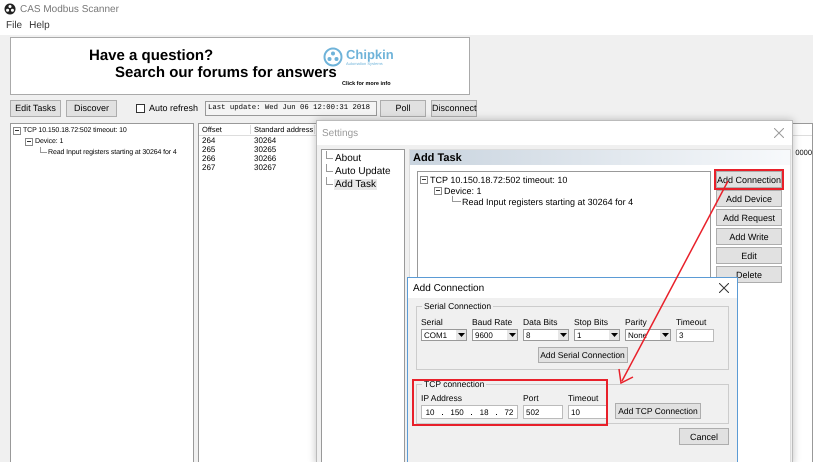 This screenshot has width=813, height=462. Describe the element at coordinates (10, 9) in the screenshot. I see `app-icon` at that location.